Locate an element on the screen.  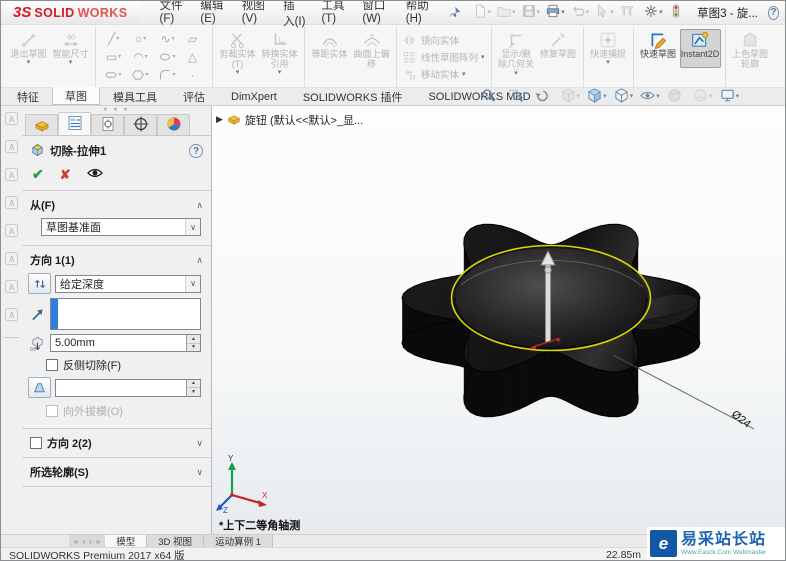
pm-help-icon: ? is located at coordinates (196, 151).